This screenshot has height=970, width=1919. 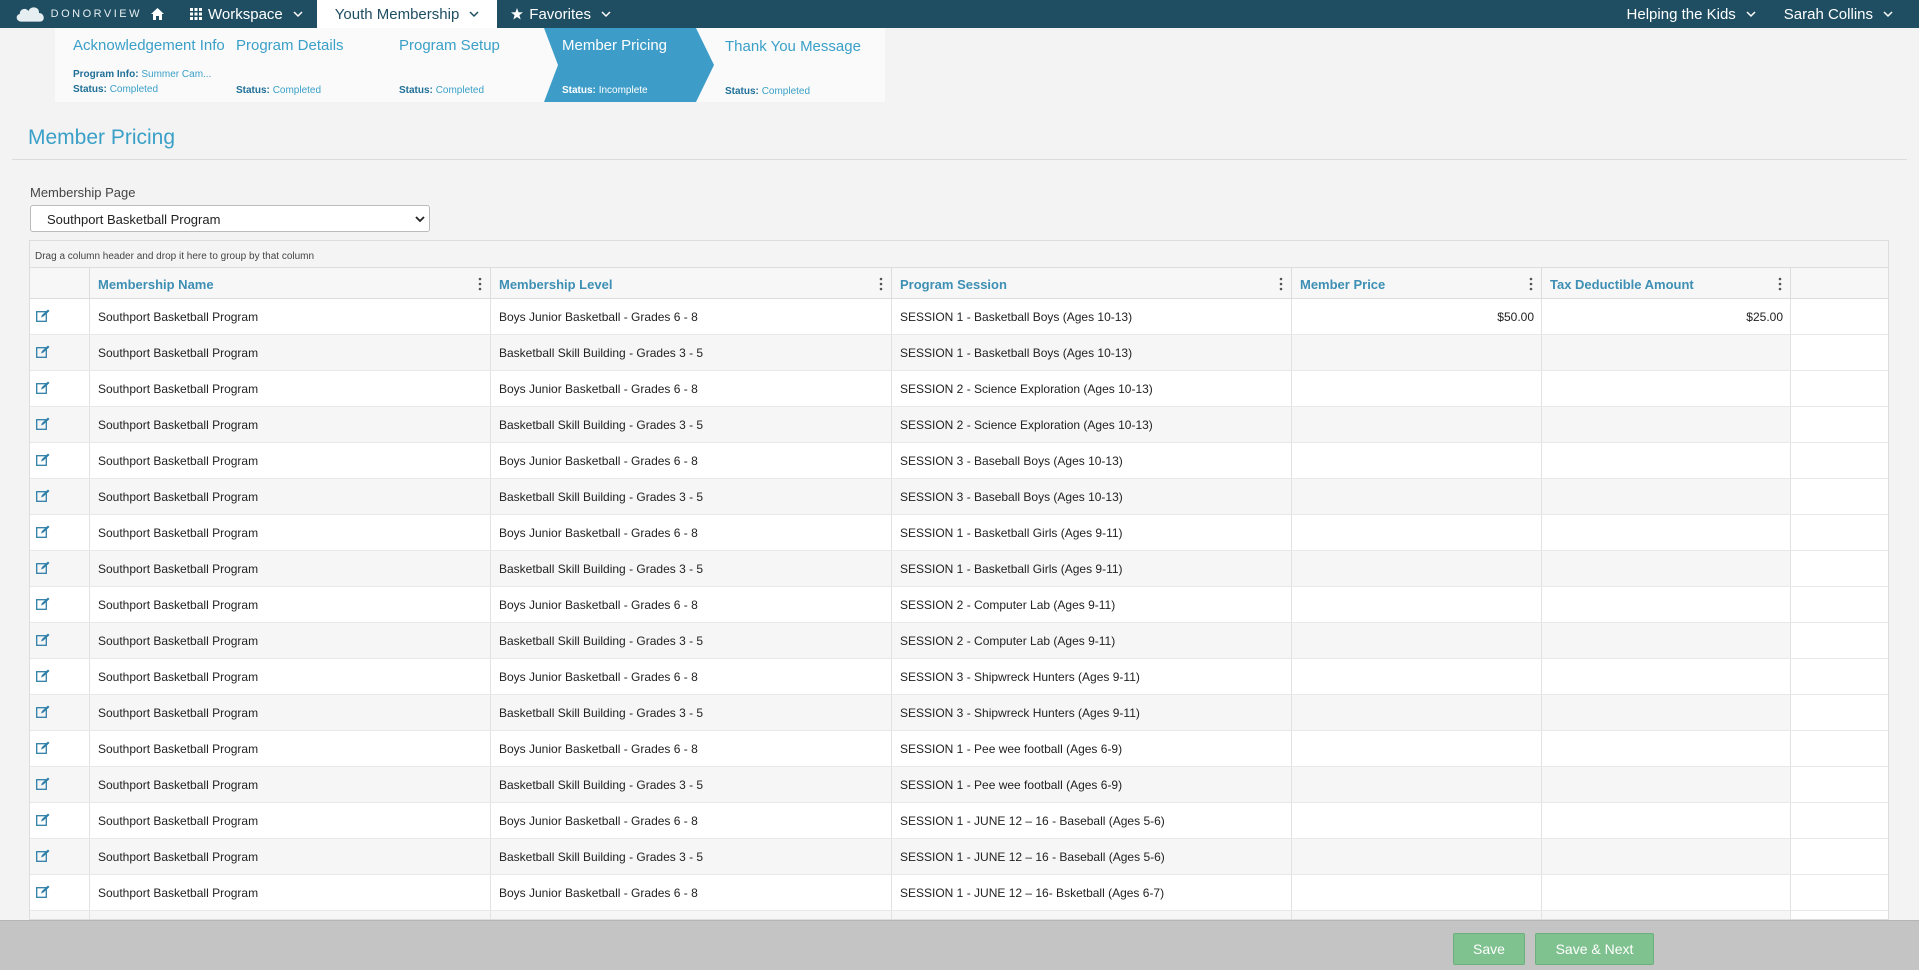 What do you see at coordinates (623, 90) in the screenshot?
I see `status-value: Incomplete` at bounding box center [623, 90].